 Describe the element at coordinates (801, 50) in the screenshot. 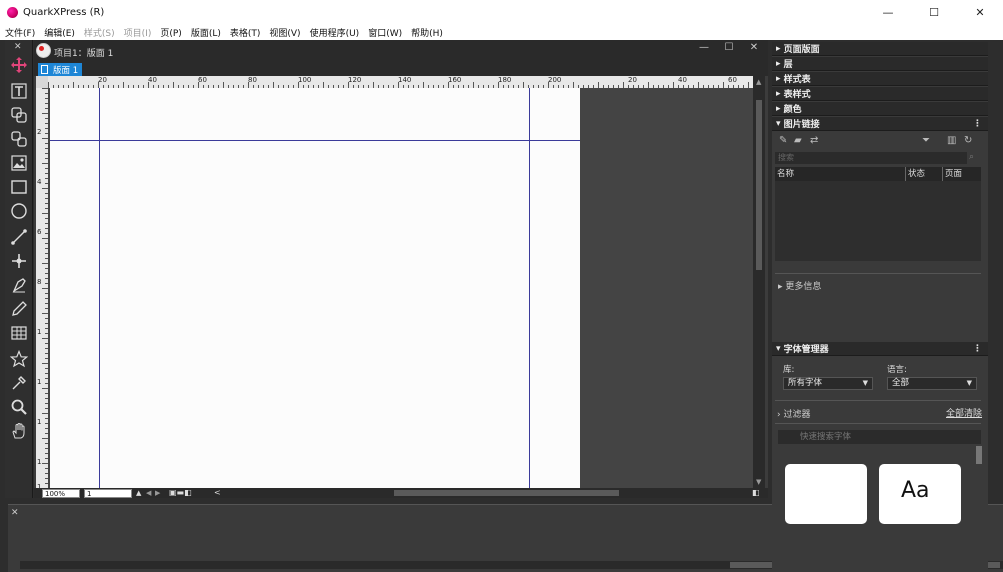

I see `page-layout-title: 页面版面` at that location.